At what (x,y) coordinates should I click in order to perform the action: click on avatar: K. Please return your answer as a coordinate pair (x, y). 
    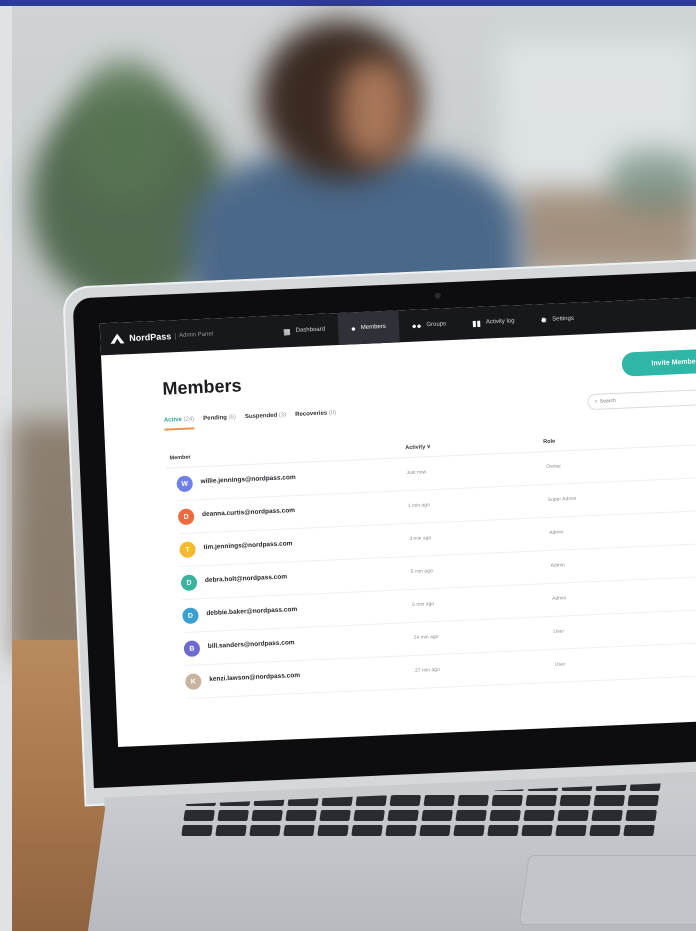
    Looking at the image, I should click on (193, 681).